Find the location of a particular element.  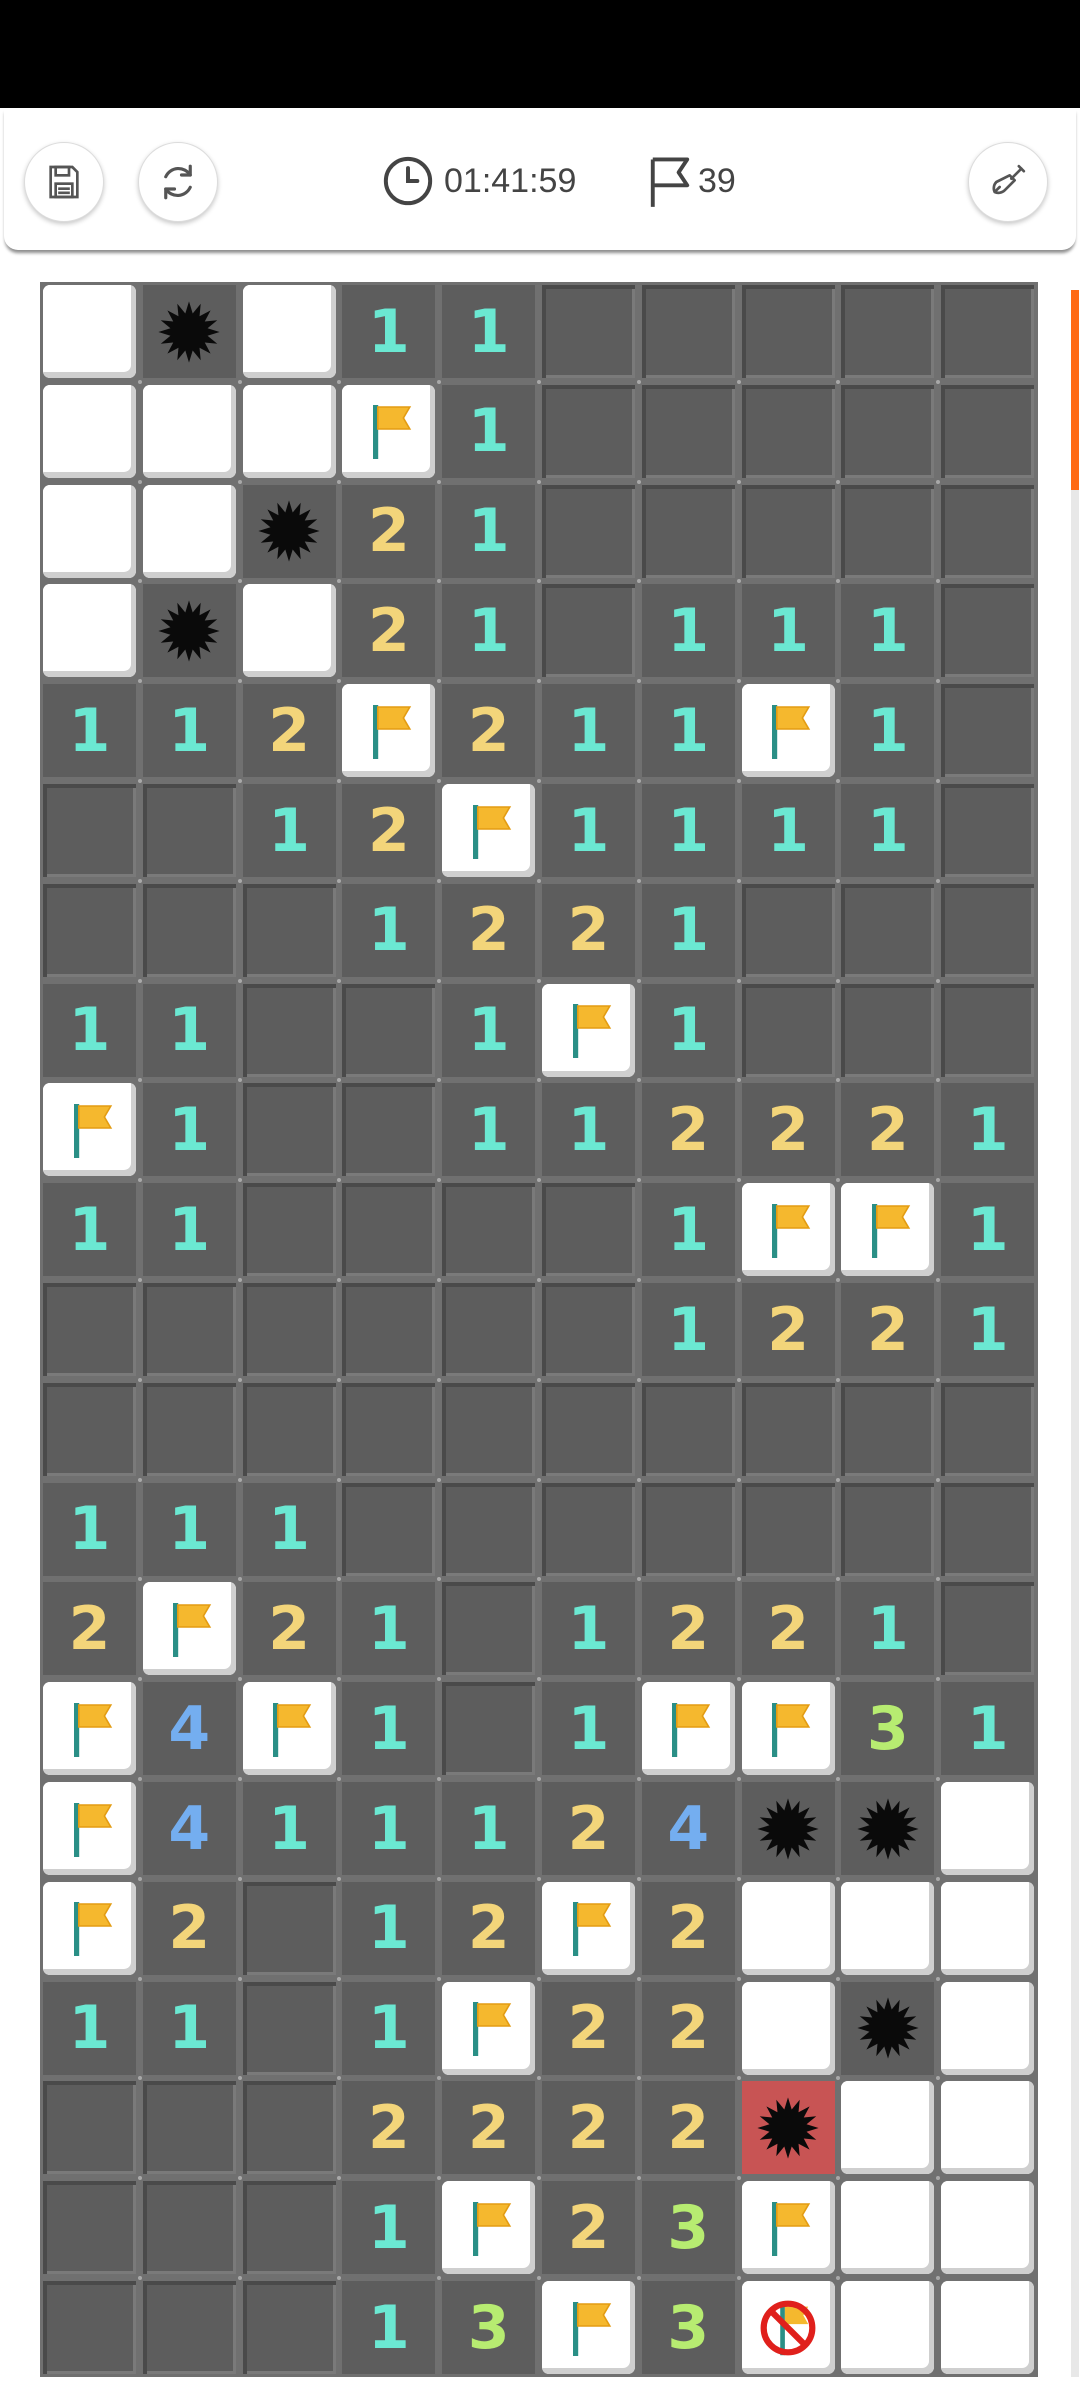

number-cell: 4 is located at coordinates (189, 1828).